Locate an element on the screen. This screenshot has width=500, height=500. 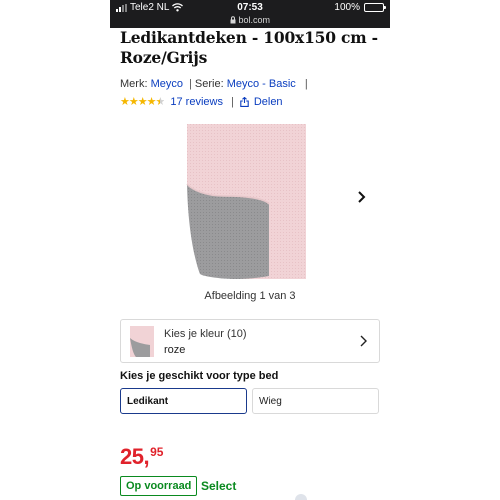
price-cents: 95 is located at coordinates (157, 452).